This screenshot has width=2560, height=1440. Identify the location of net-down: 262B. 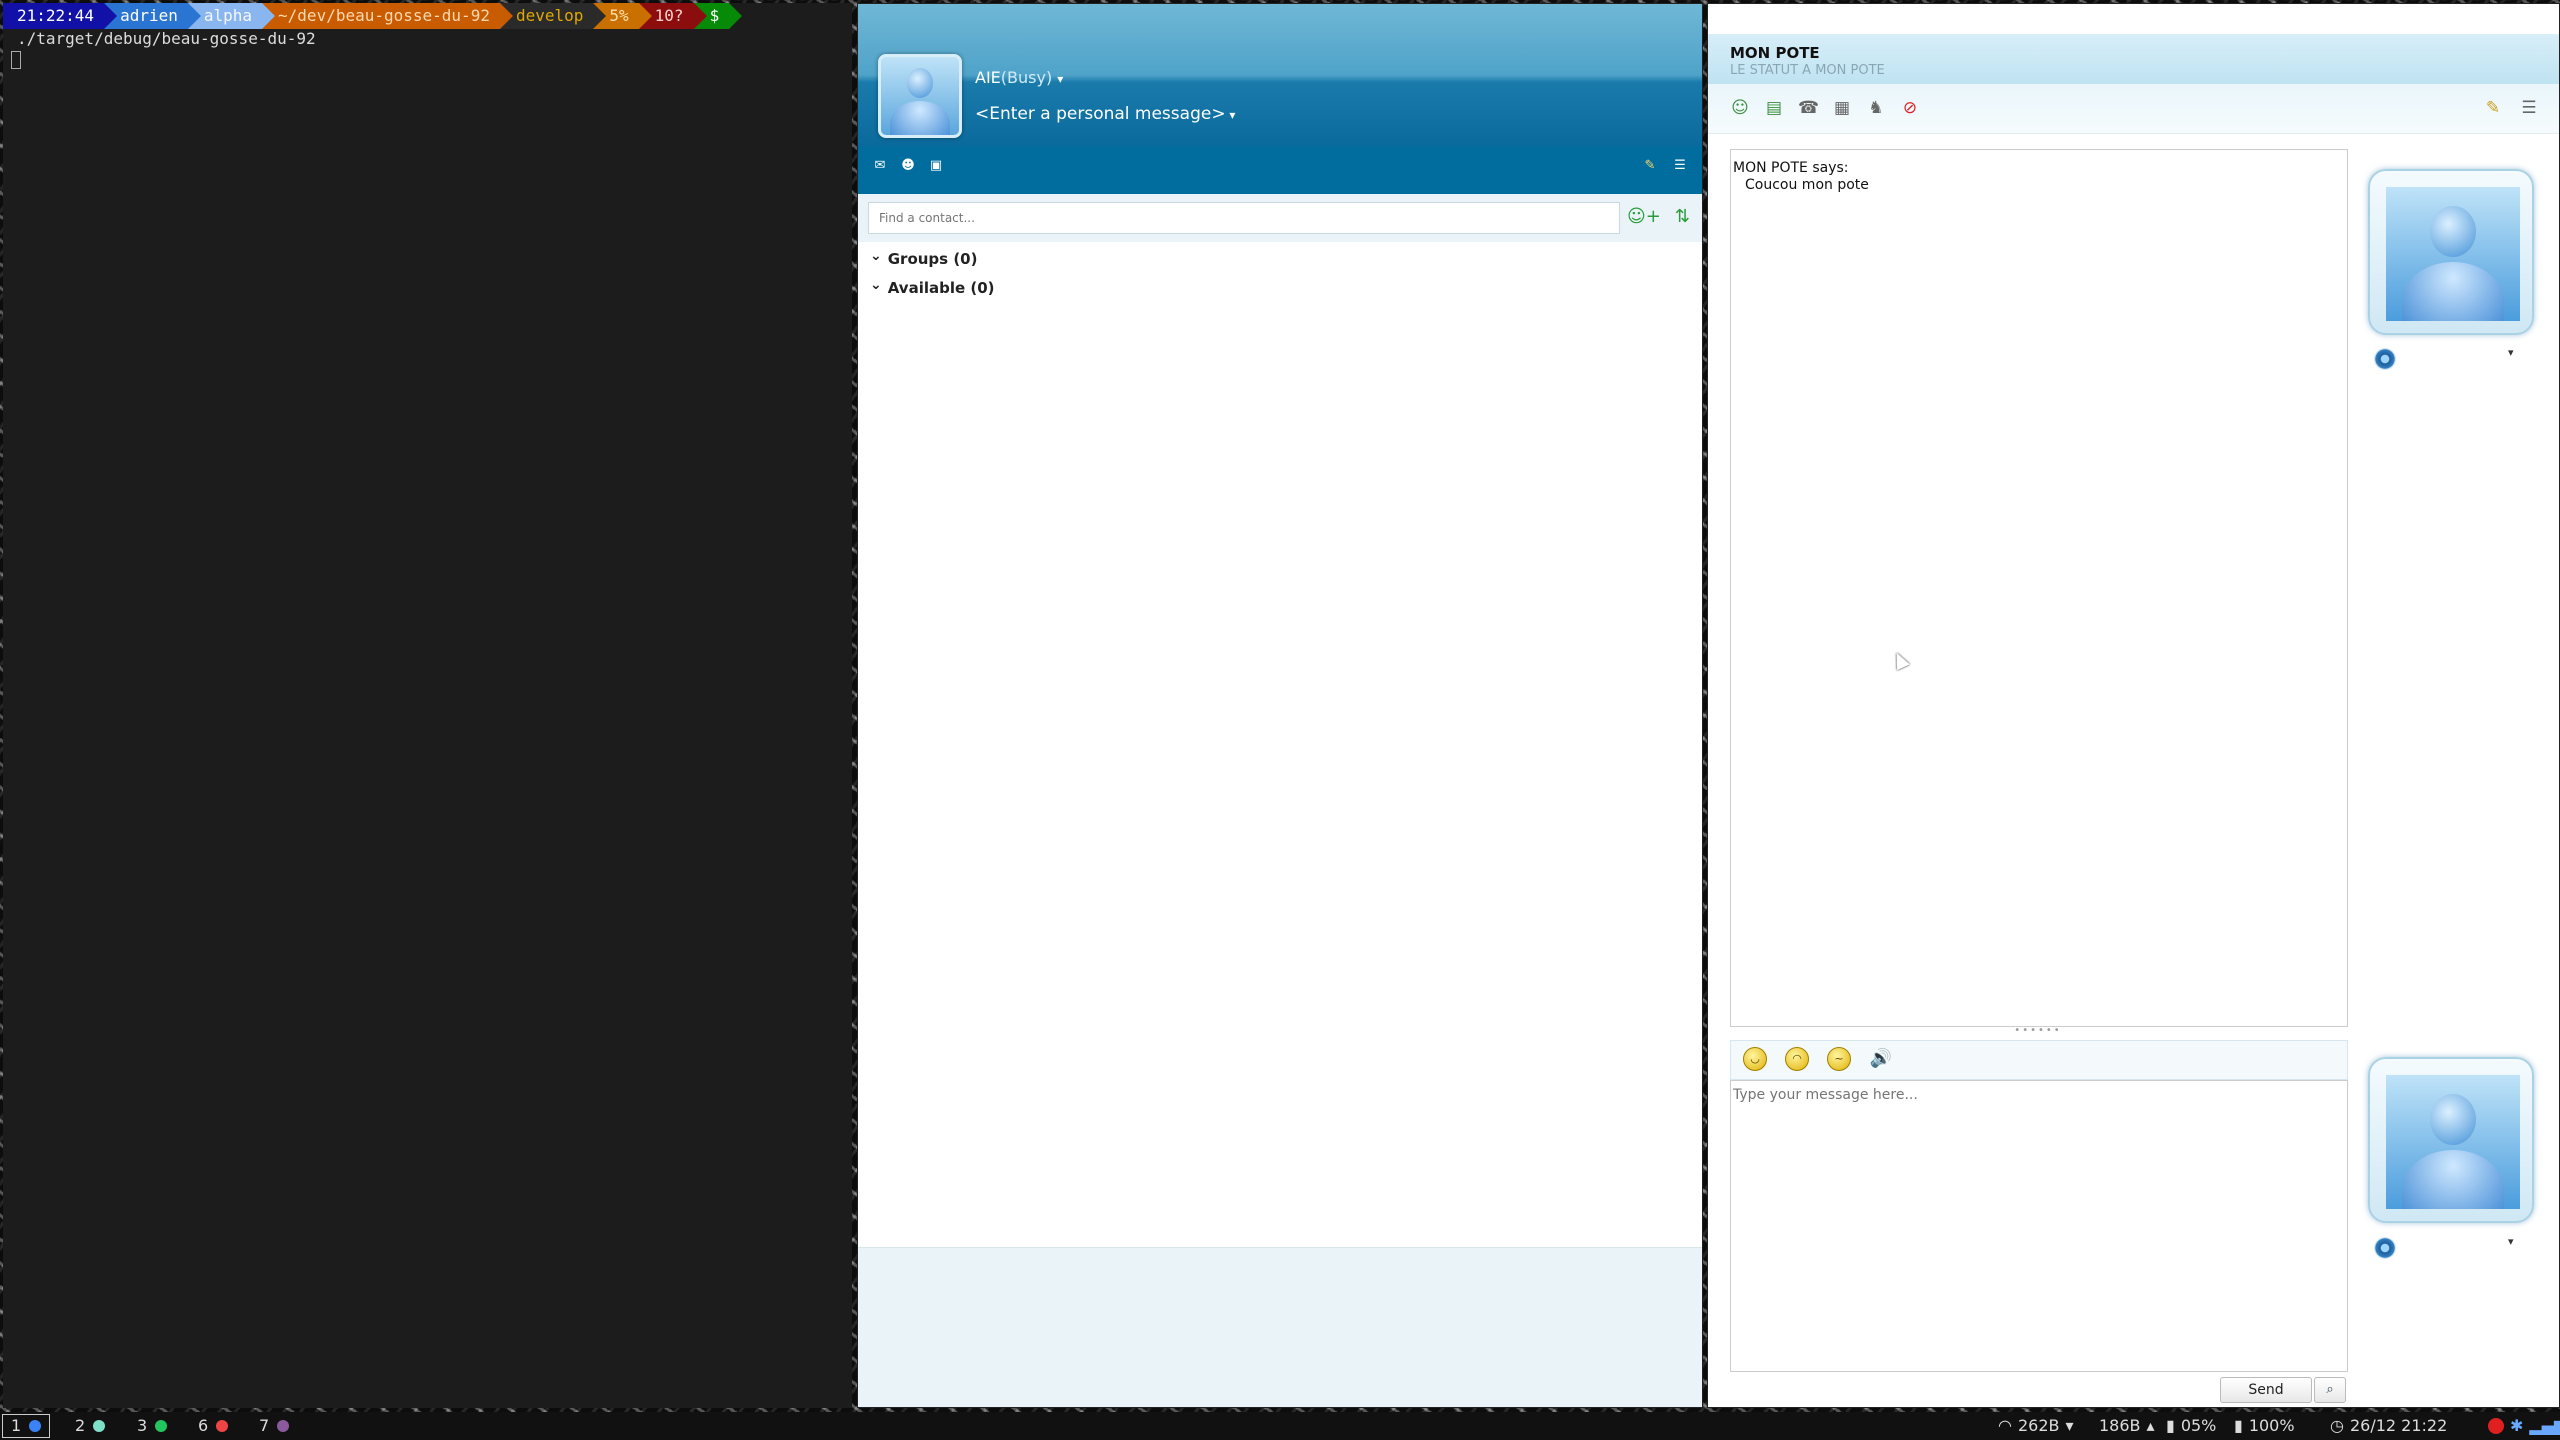
(2038, 1425).